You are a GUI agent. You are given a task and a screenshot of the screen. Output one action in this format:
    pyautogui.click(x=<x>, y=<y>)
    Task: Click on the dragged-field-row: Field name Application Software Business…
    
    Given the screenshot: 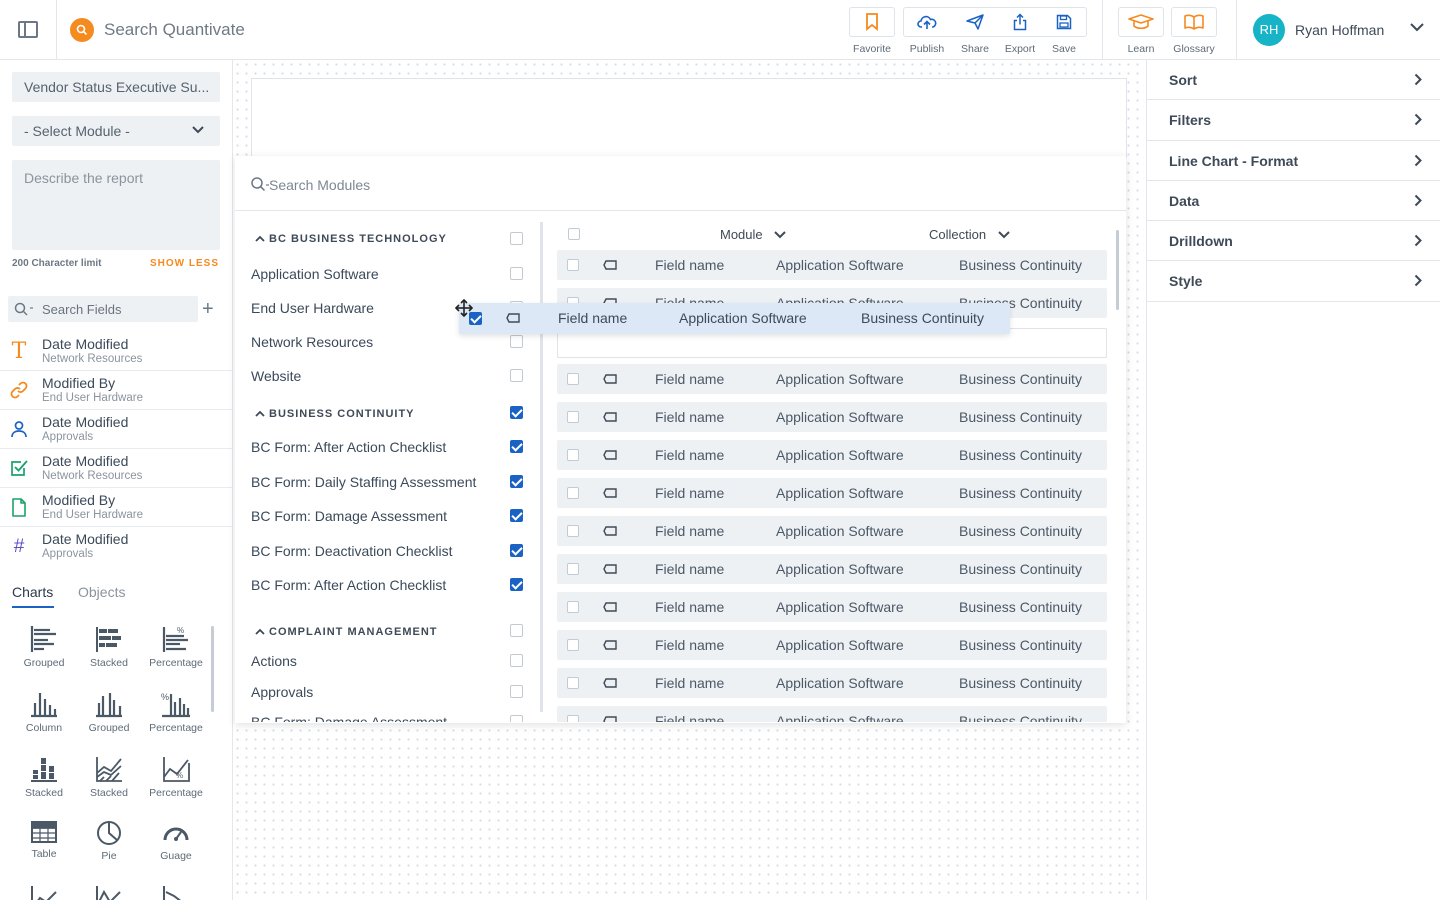 What is the action you would take?
    pyautogui.click(x=734, y=318)
    